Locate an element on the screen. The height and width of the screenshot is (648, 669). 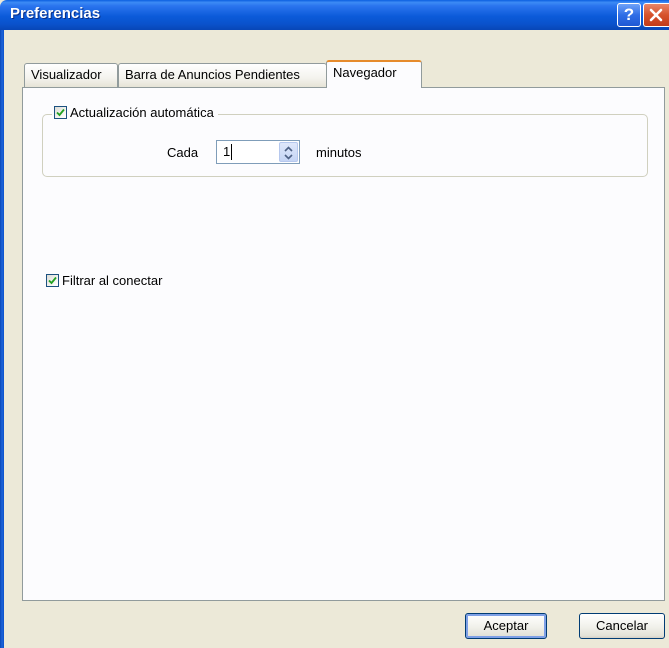
text-caret is located at coordinates (231, 152).